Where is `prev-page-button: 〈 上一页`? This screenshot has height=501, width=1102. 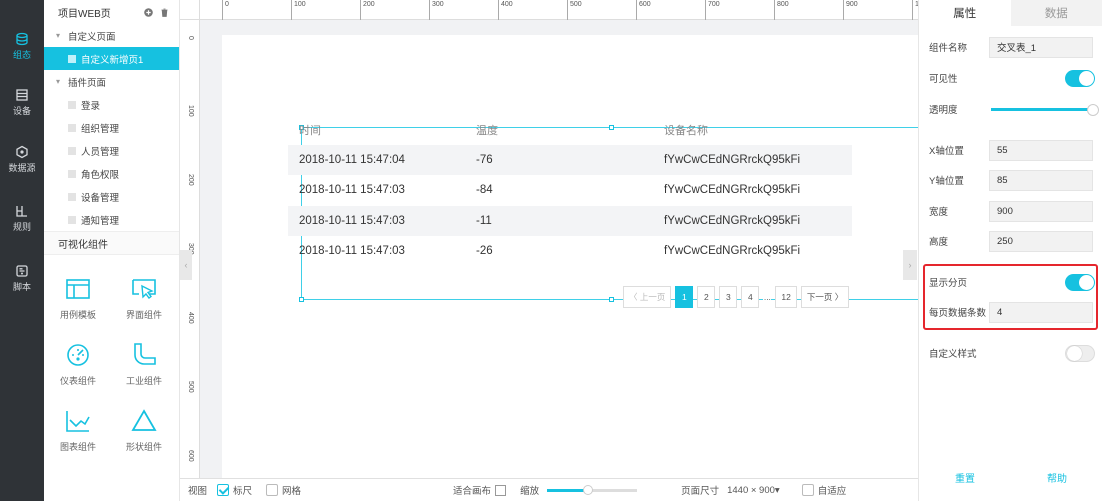 prev-page-button: 〈 上一页 is located at coordinates (647, 297).